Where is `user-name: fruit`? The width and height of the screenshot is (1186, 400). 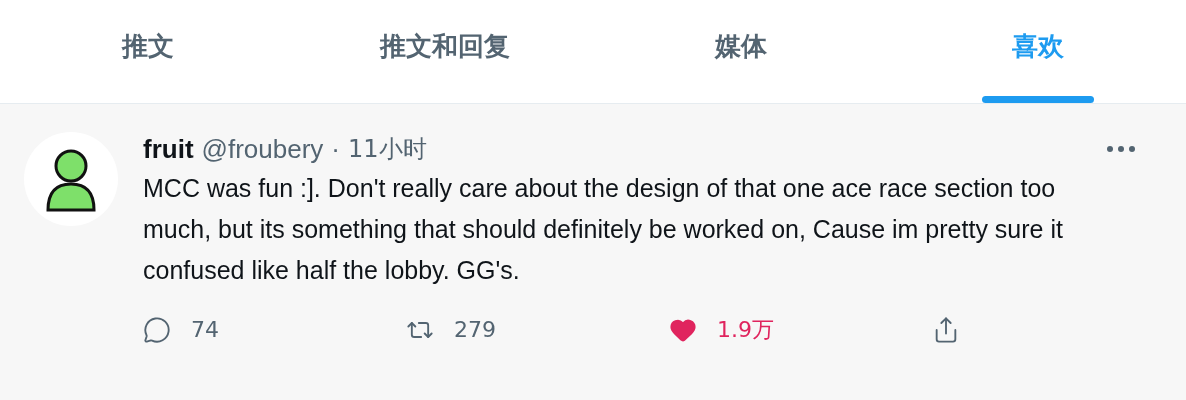 user-name: fruit is located at coordinates (168, 149).